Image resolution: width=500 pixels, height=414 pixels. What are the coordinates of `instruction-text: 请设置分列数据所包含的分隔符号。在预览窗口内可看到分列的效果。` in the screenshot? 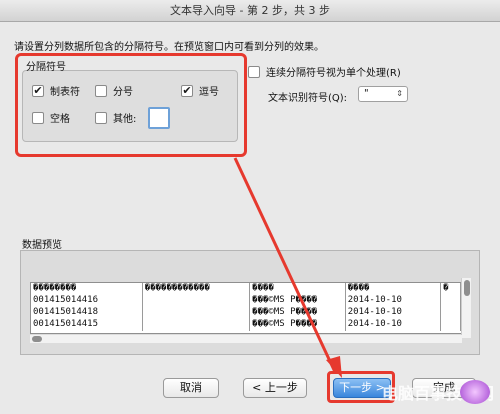 It's located at (169, 47).